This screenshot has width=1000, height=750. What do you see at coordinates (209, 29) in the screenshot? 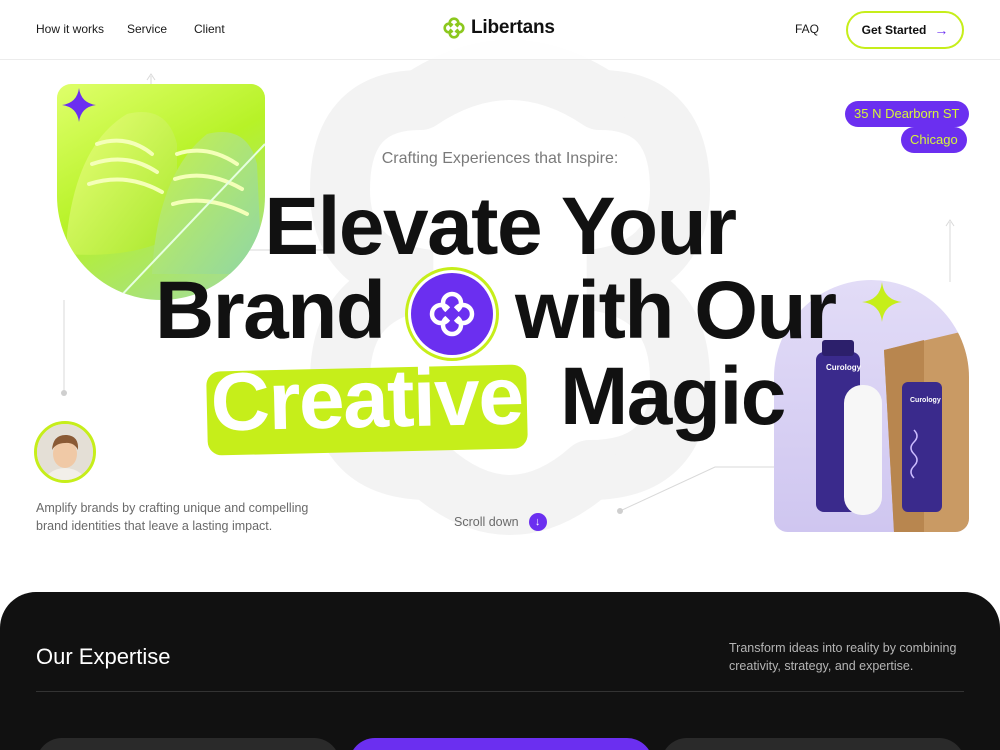
I see `nav-link-client: Client` at bounding box center [209, 29].